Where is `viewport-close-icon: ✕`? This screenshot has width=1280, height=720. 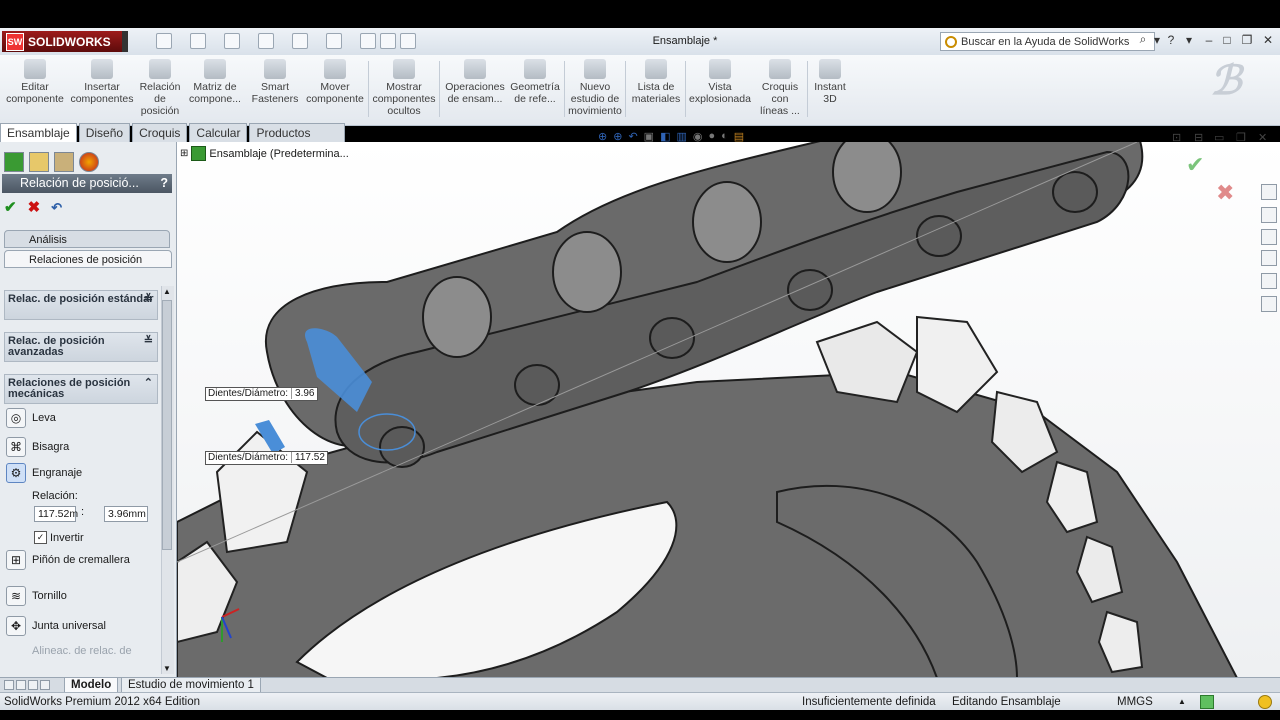
viewport-close-icon: ✕ is located at coordinates (1262, 137).